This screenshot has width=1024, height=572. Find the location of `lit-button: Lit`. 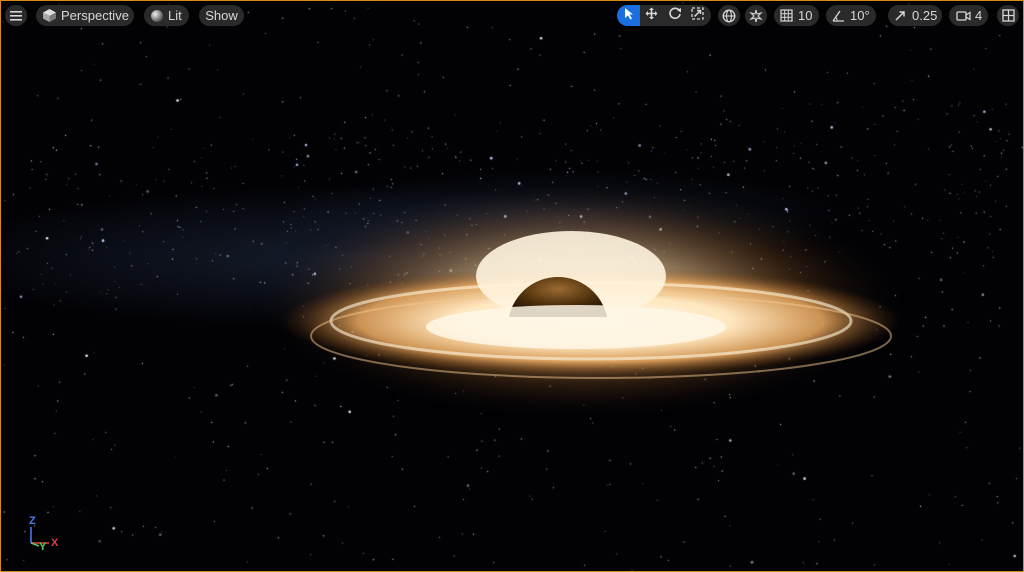

lit-button: Lit is located at coordinates (166, 15).